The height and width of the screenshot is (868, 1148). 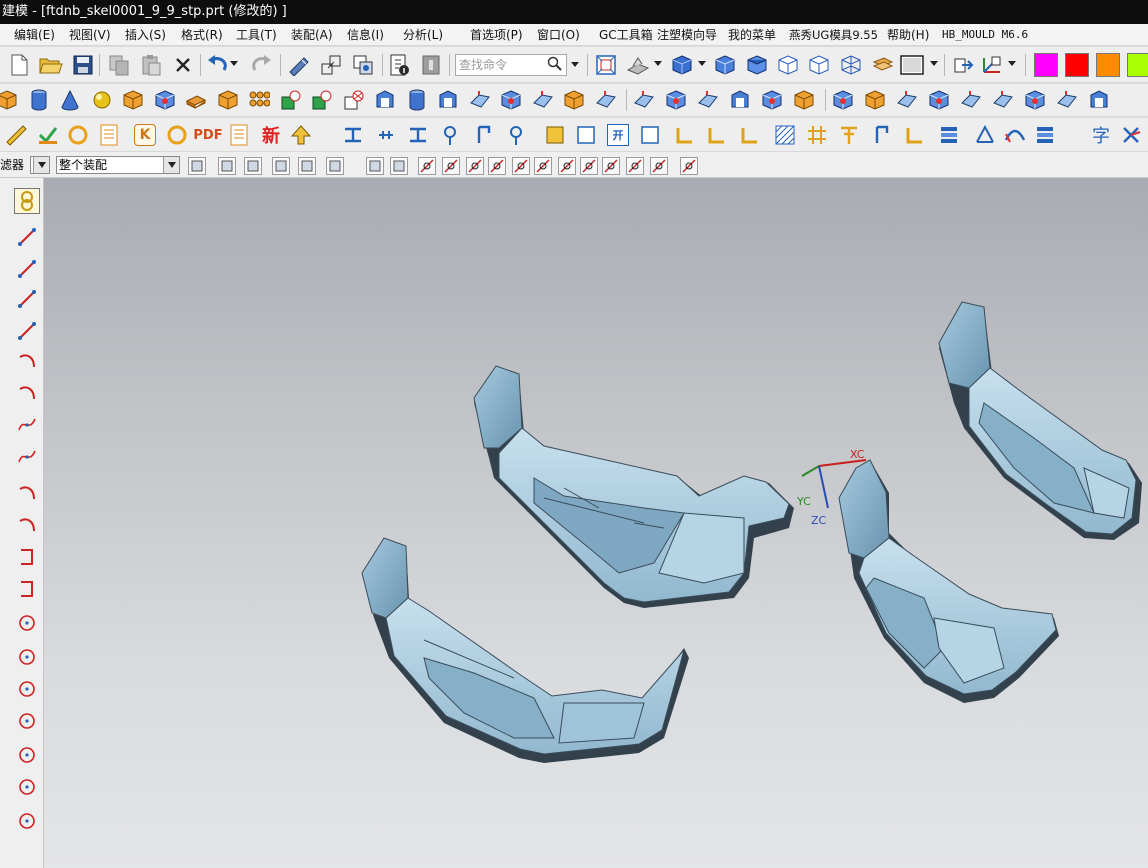 I want to click on shaded-solid-icon, so click(x=375, y=166).